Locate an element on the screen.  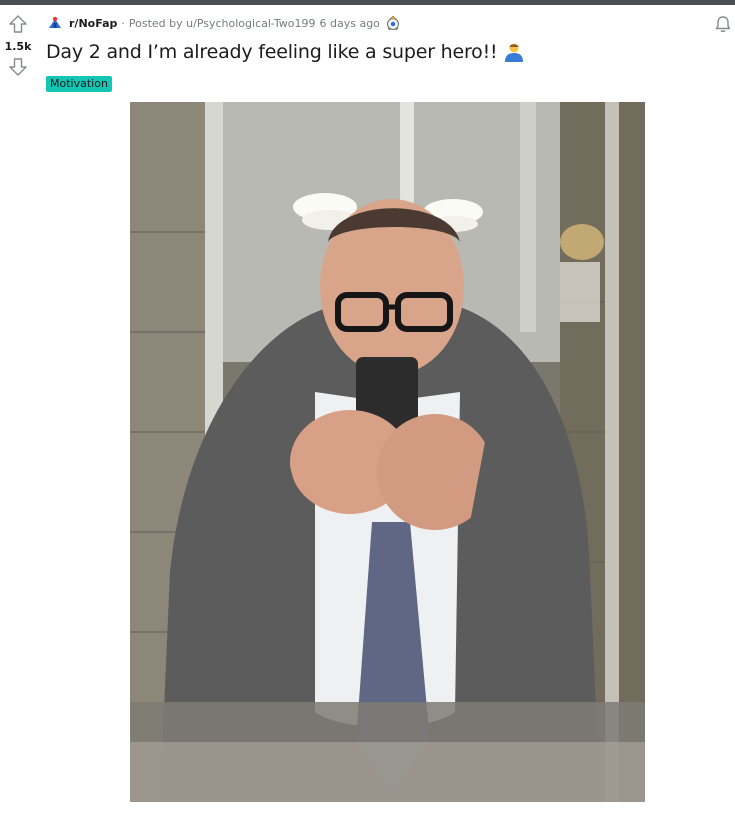
award-icon is located at coordinates (393, 23).